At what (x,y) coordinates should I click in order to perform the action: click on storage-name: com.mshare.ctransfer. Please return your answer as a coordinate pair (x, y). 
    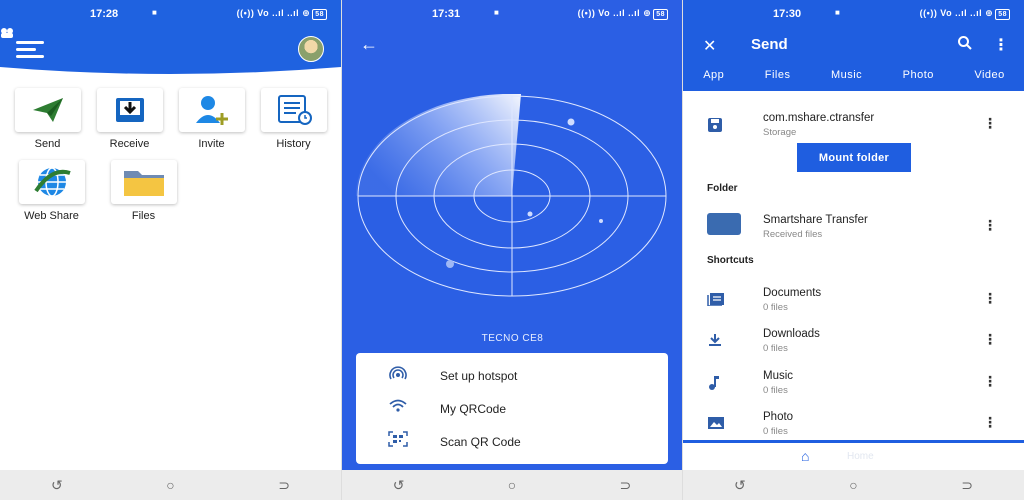
    Looking at the image, I should click on (819, 118).